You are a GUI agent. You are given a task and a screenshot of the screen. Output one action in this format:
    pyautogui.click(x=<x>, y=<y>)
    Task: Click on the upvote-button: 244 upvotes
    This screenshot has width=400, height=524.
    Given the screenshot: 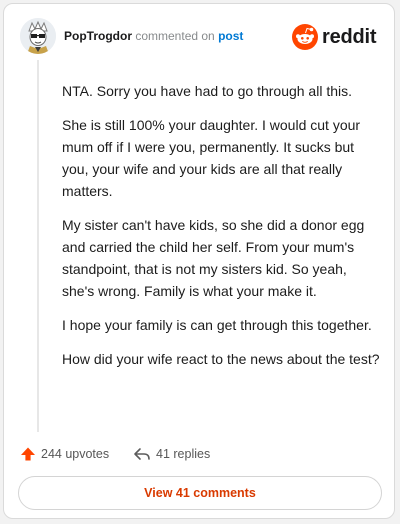 What is the action you would take?
    pyautogui.click(x=64, y=454)
    